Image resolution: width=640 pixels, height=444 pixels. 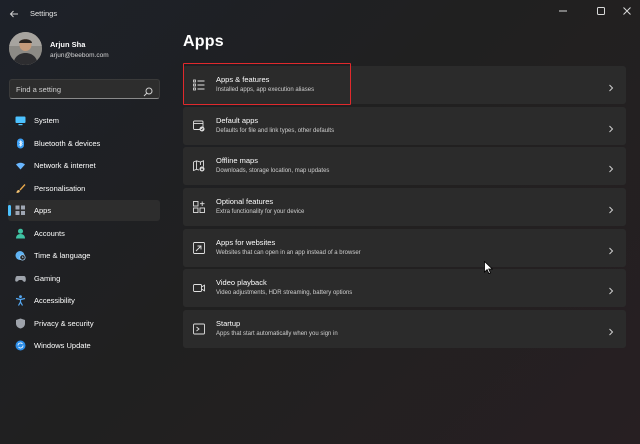 I want to click on back-arrow-icon, so click(x=14, y=14).